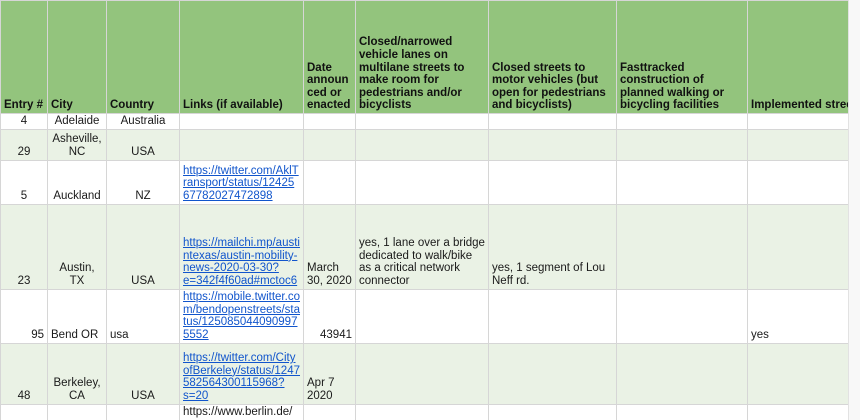 This screenshot has width=860, height=420. What do you see at coordinates (143, 57) in the screenshot?
I see `header-country: Country` at bounding box center [143, 57].